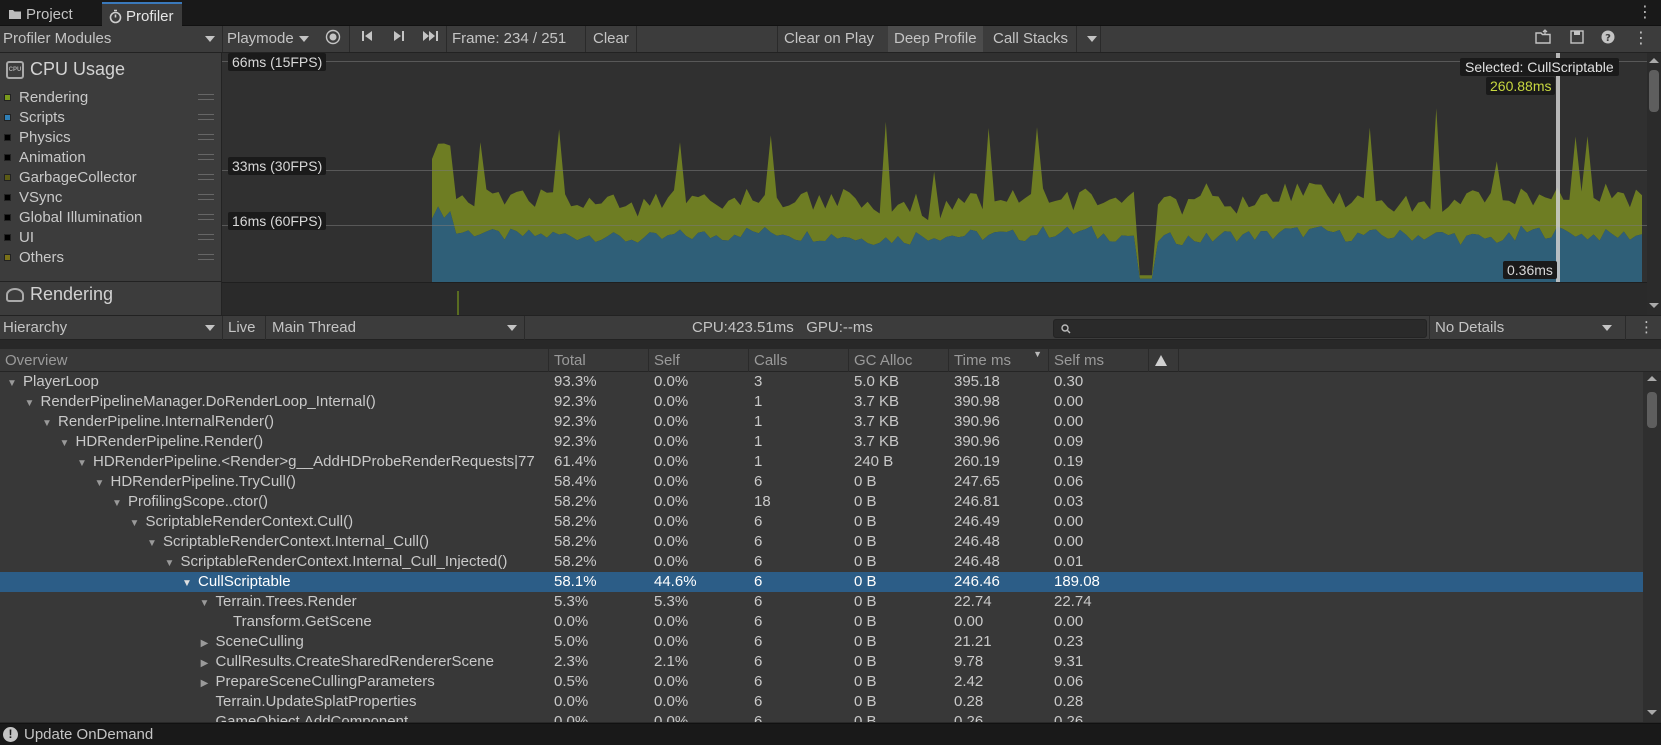 This screenshot has width=1661, height=745. Describe the element at coordinates (111, 257) in the screenshot. I see `legend-item-others: Others` at that location.